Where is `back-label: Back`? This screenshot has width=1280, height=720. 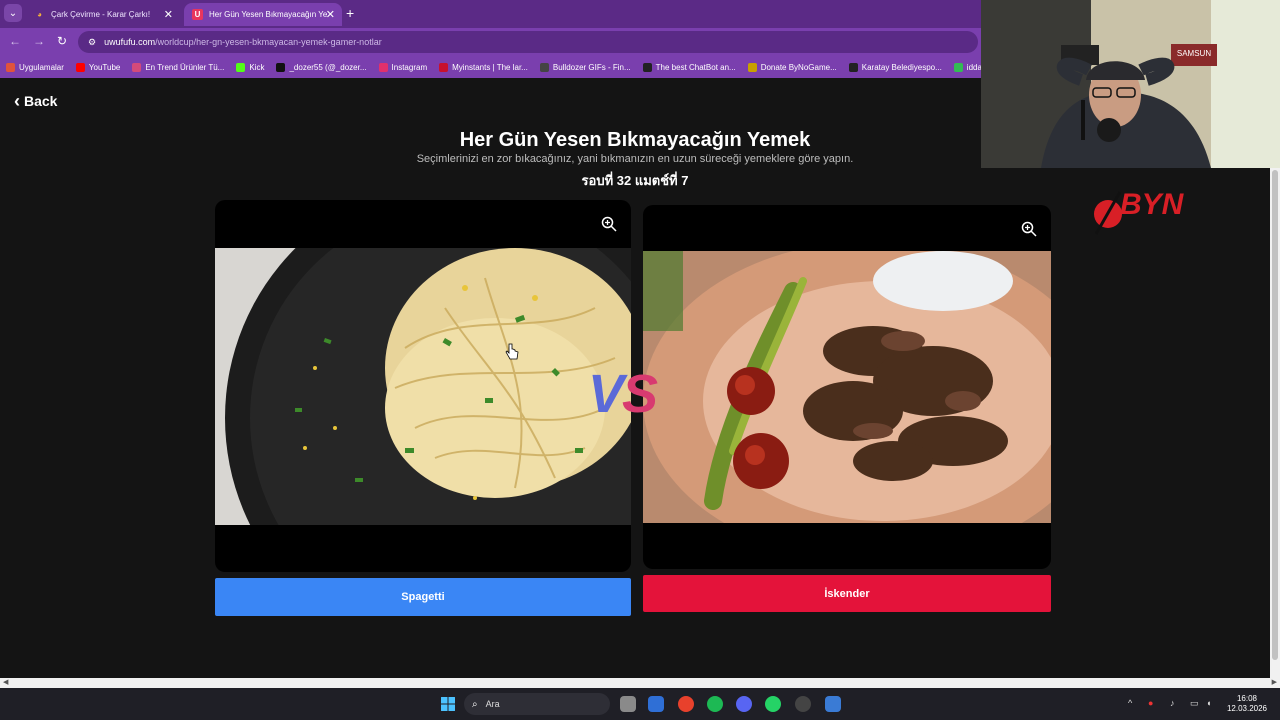
back-label: Back is located at coordinates (41, 101).